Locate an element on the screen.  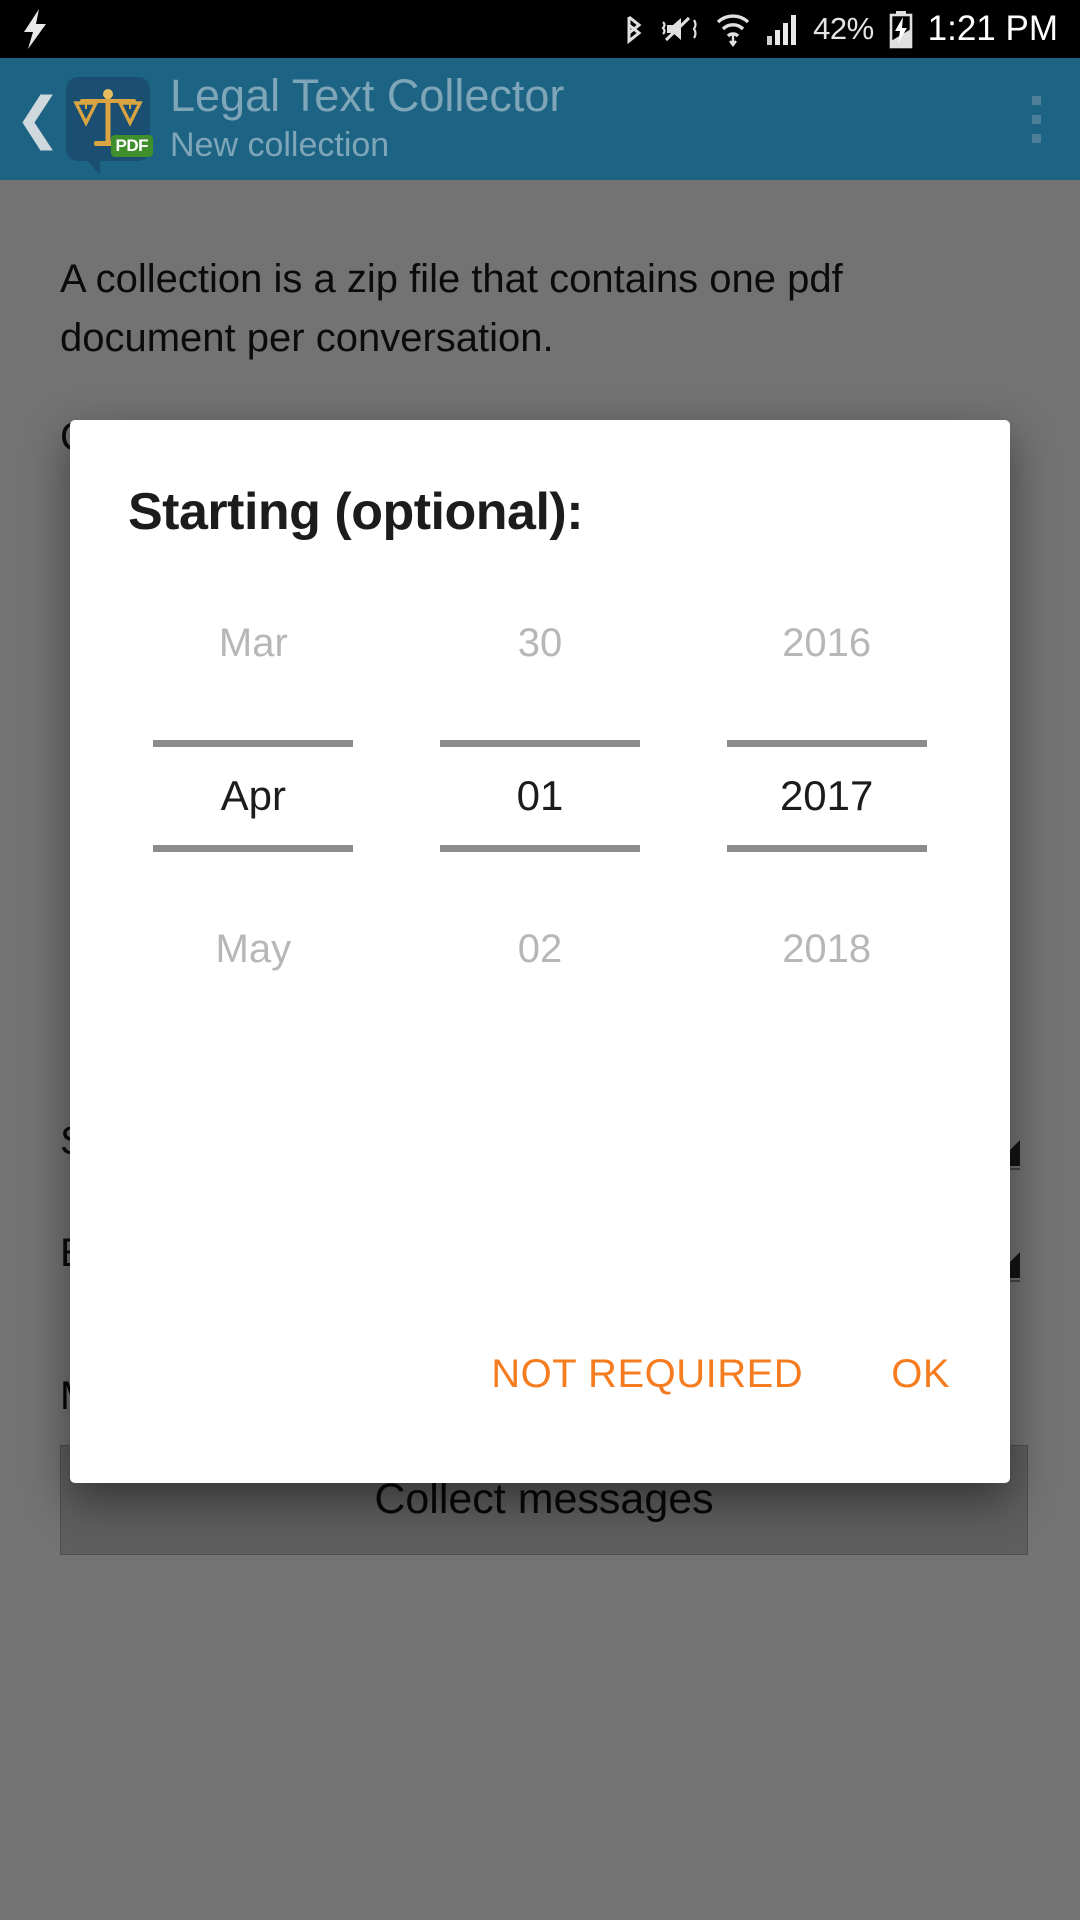
not-required-button: NOT REQUIRED is located at coordinates (647, 1374).